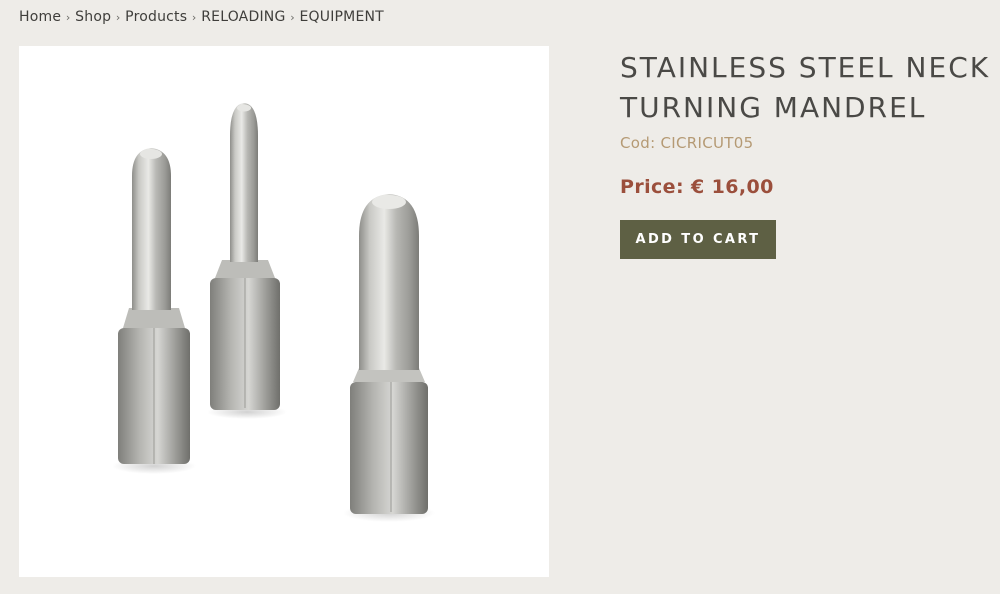 Image resolution: width=1000 pixels, height=594 pixels. What do you see at coordinates (732, 187) in the screenshot?
I see `price-value: € 16,00` at bounding box center [732, 187].